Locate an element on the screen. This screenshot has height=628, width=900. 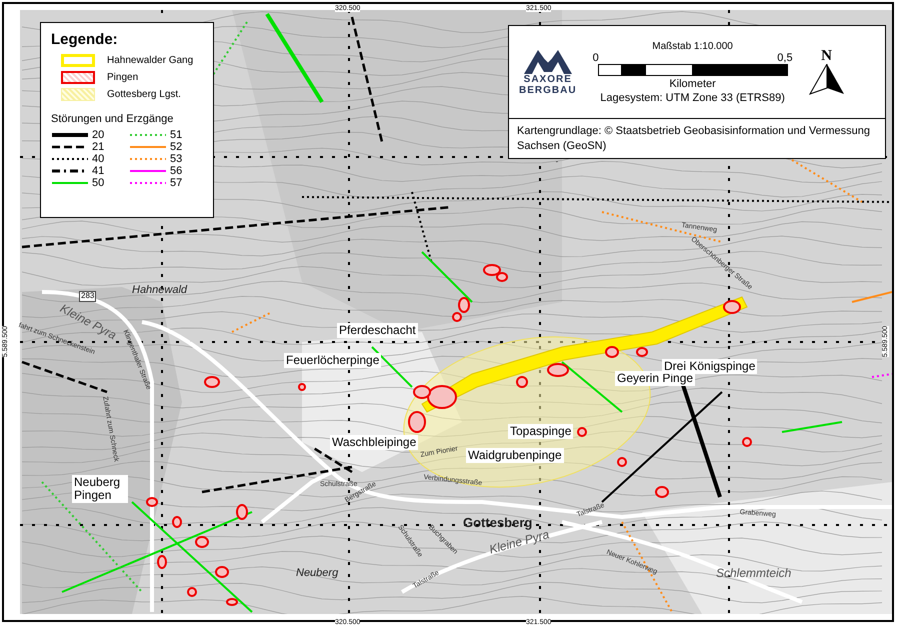
map-label: Waschbleipinge is located at coordinates (374, 442).